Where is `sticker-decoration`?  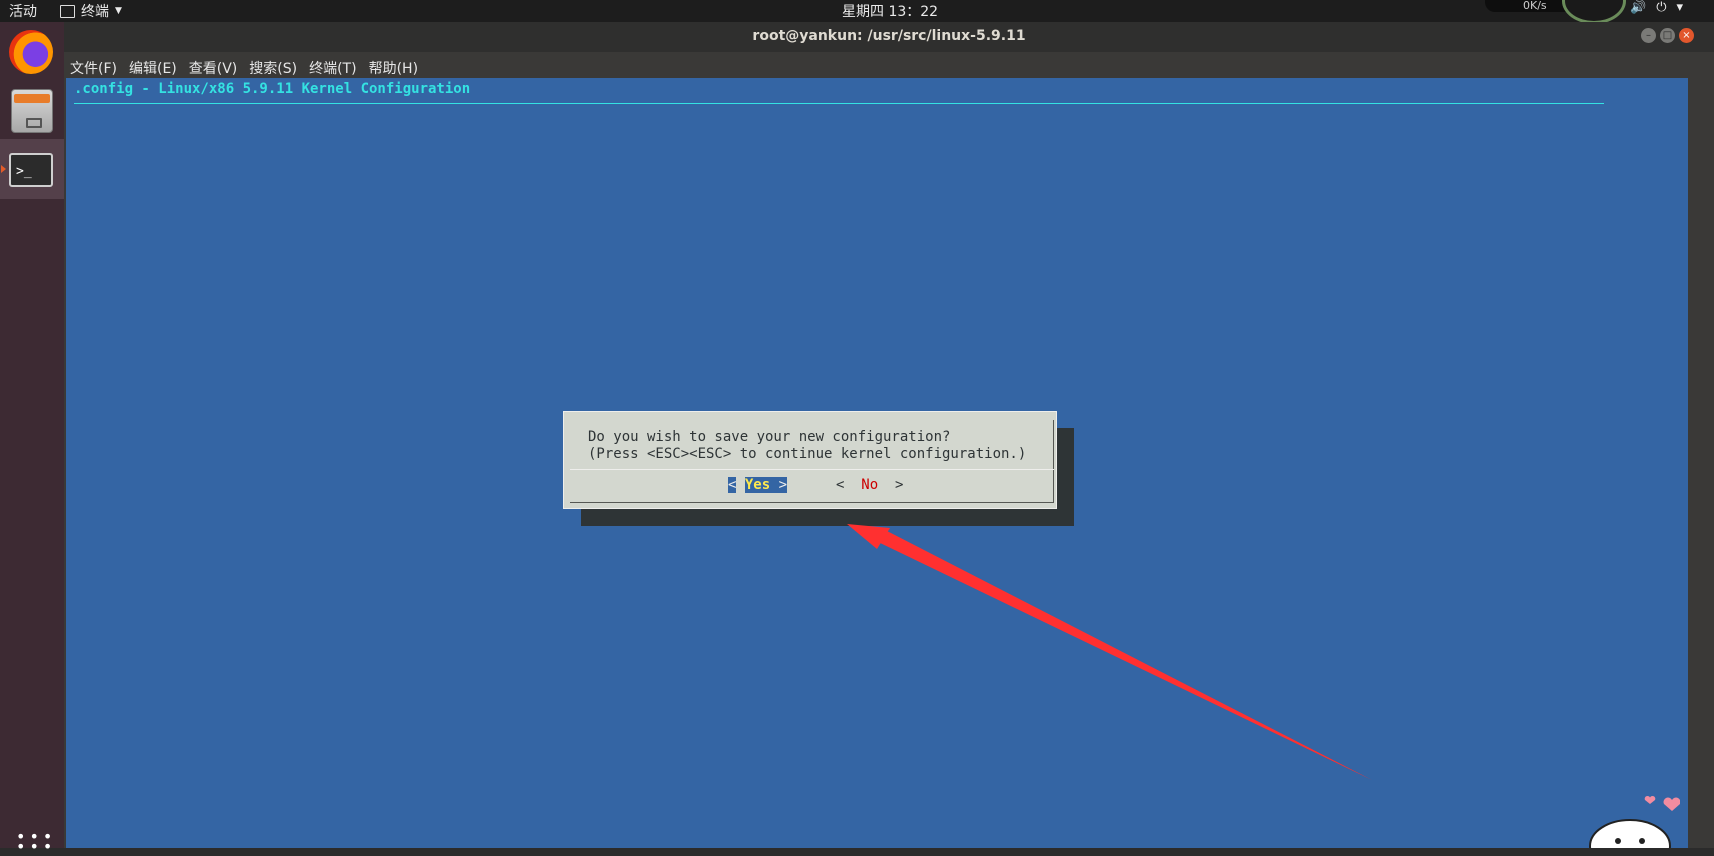 sticker-decoration is located at coordinates (1634, 821).